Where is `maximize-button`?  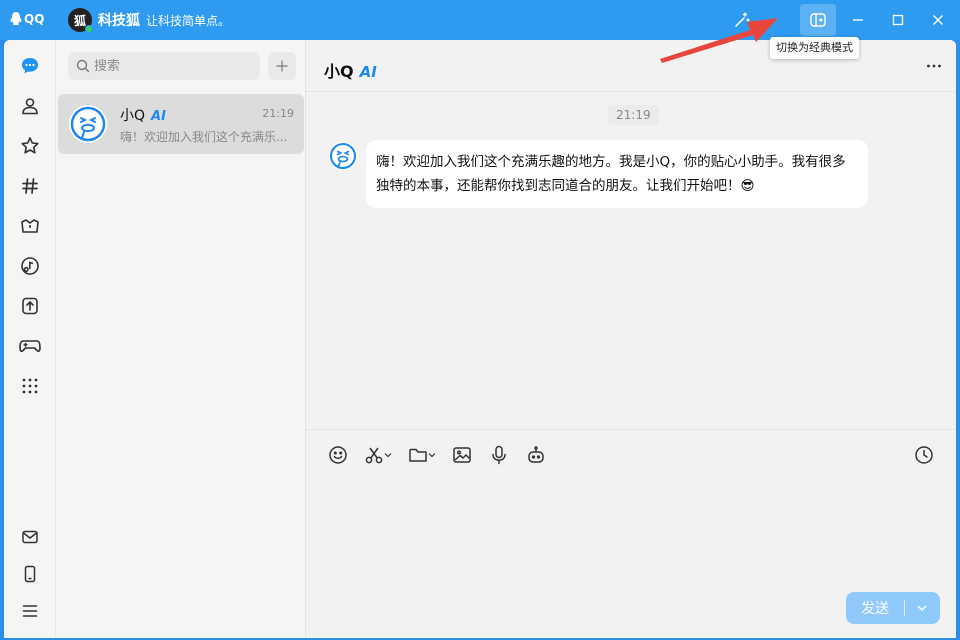
maximize-button is located at coordinates (898, 20).